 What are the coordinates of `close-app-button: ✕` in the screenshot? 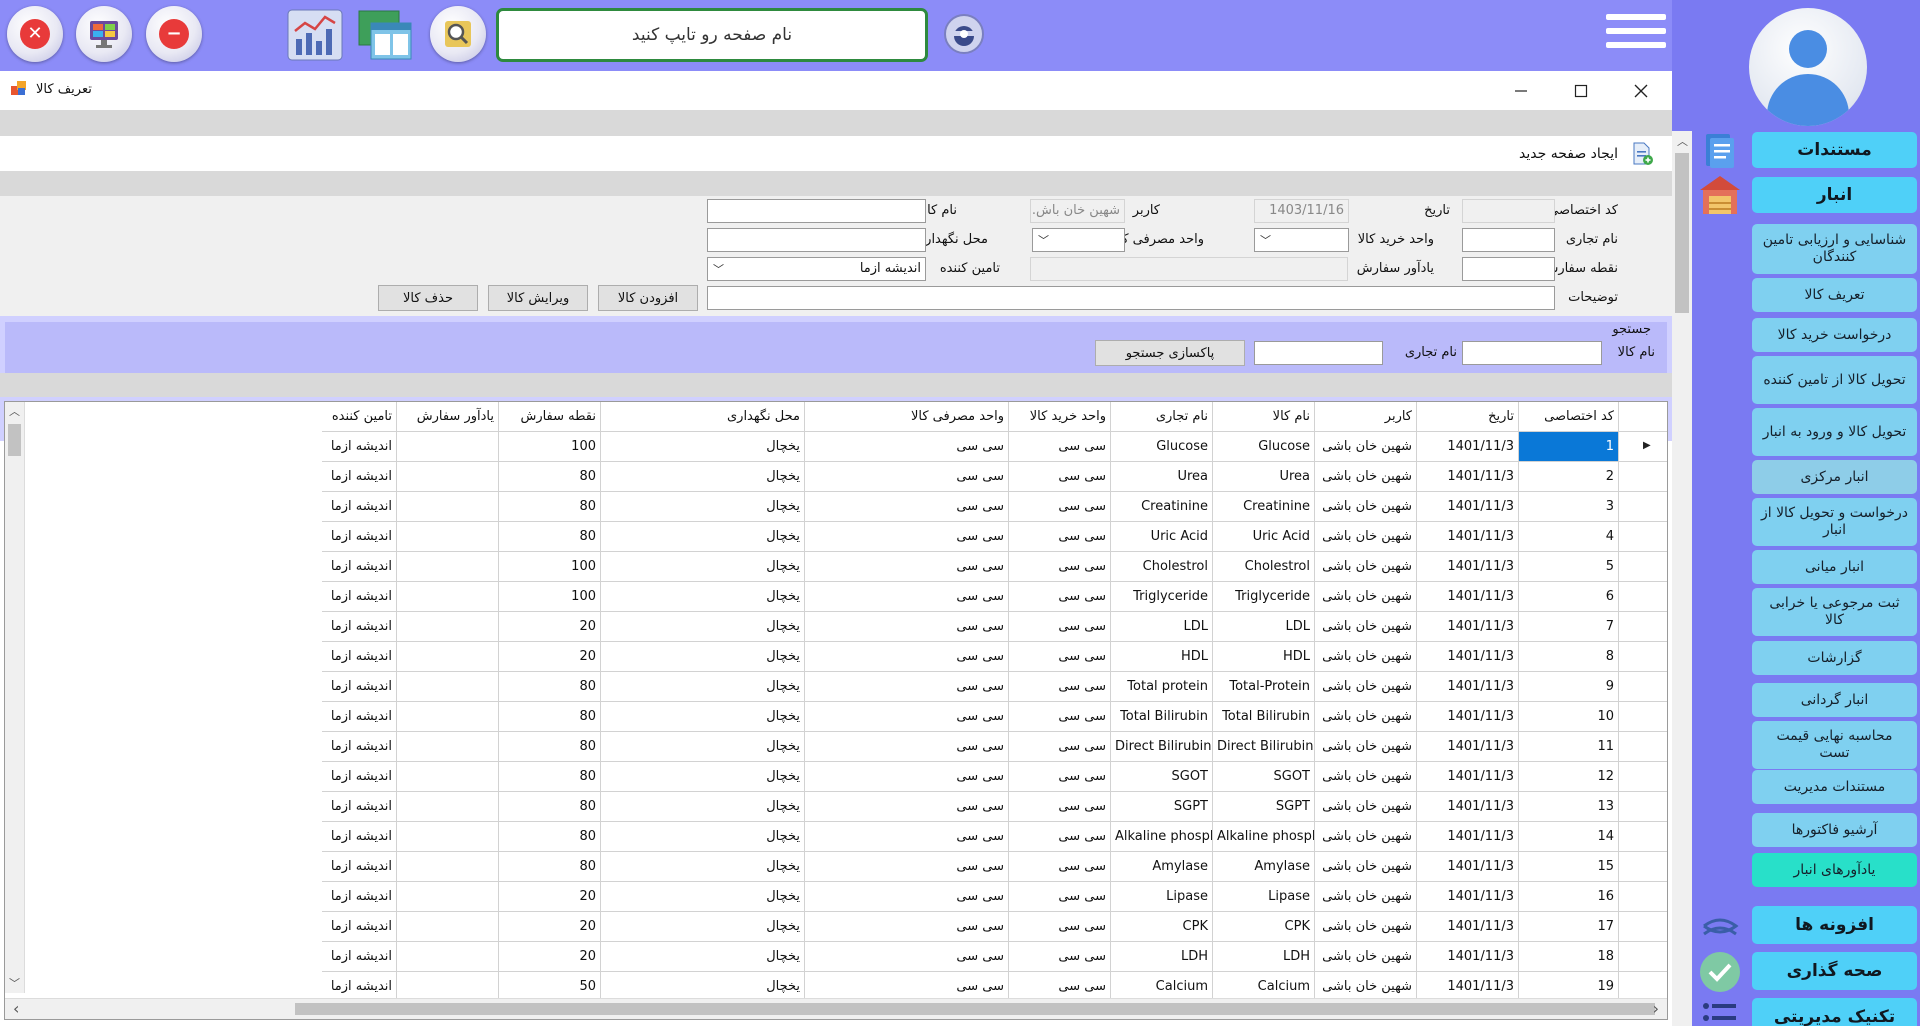 It's located at (35, 34).